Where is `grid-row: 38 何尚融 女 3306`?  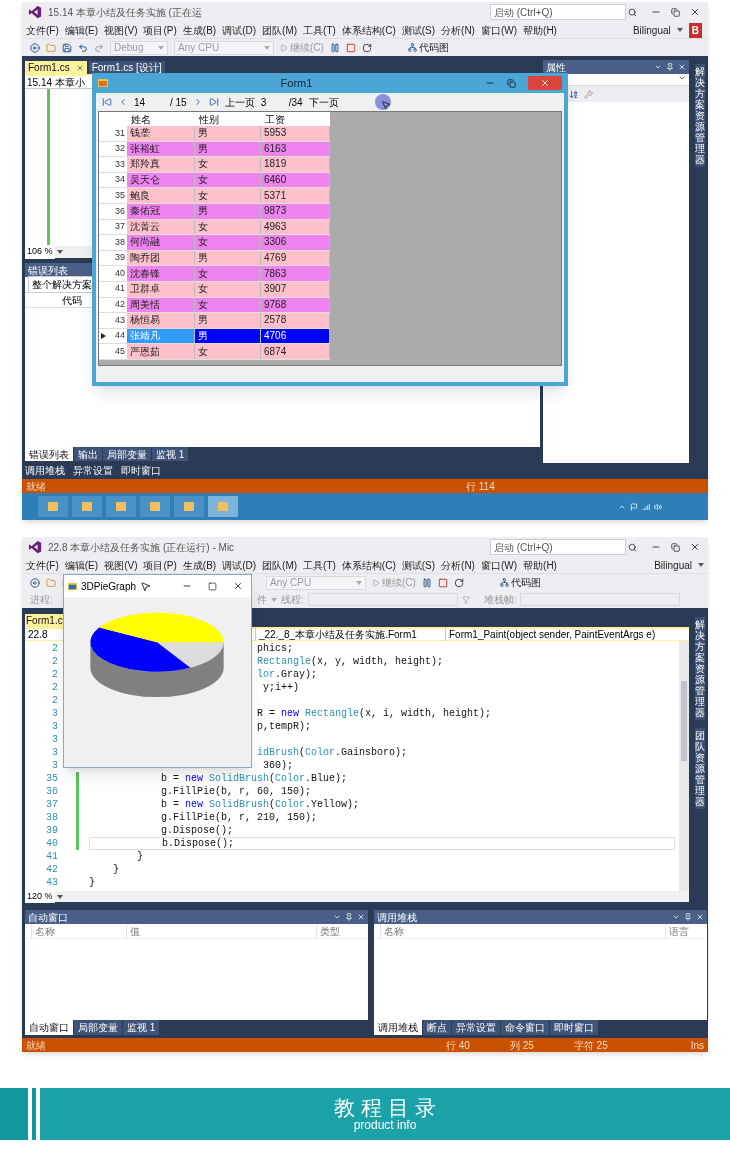
grid-row: 38 何尚融 女 3306 is located at coordinates (214, 243).